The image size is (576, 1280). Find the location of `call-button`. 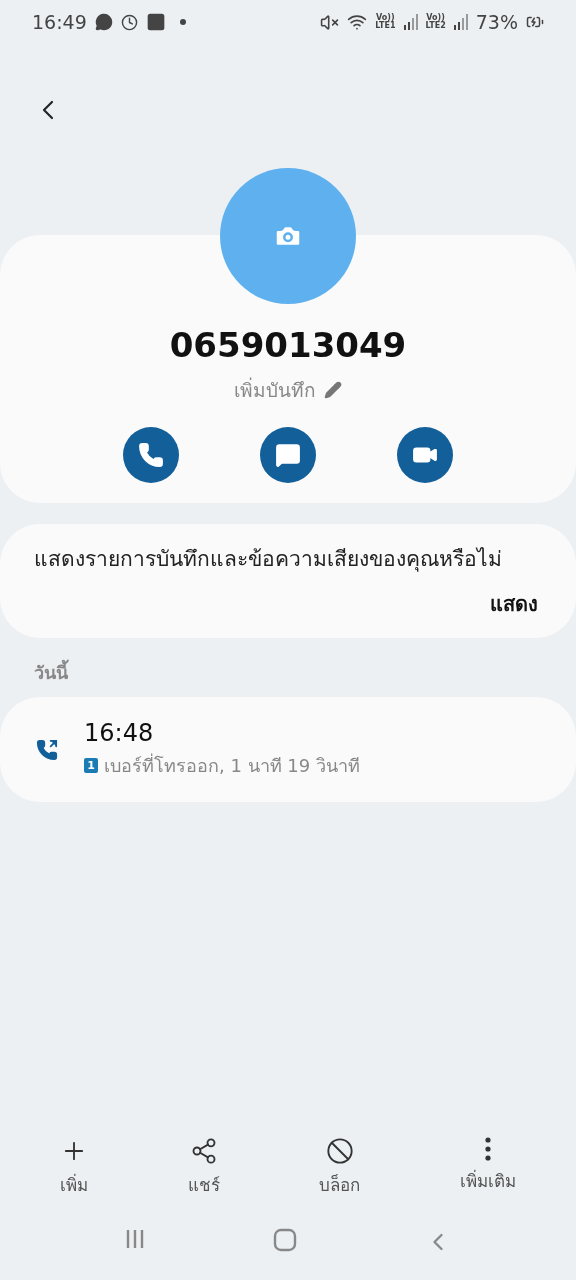

call-button is located at coordinates (151, 455).